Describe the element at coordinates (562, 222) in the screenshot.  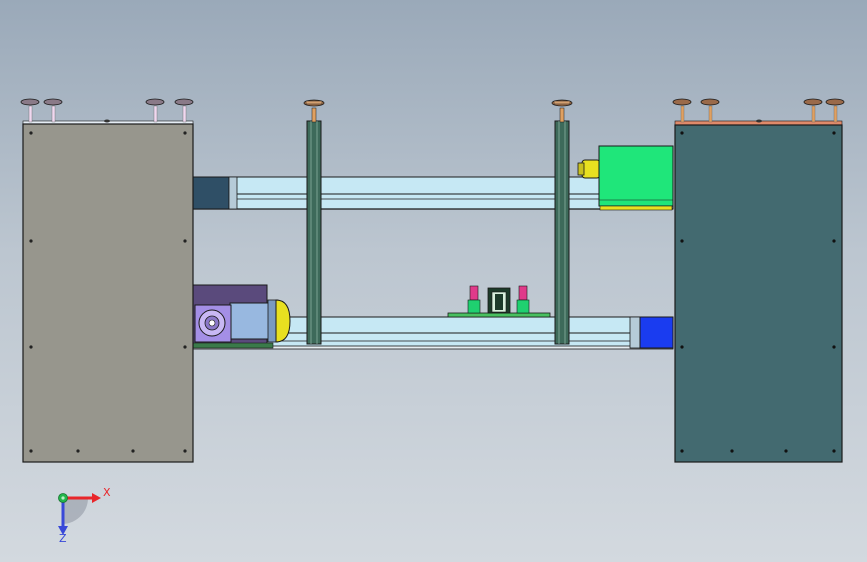
I see `vertical-post-right` at that location.